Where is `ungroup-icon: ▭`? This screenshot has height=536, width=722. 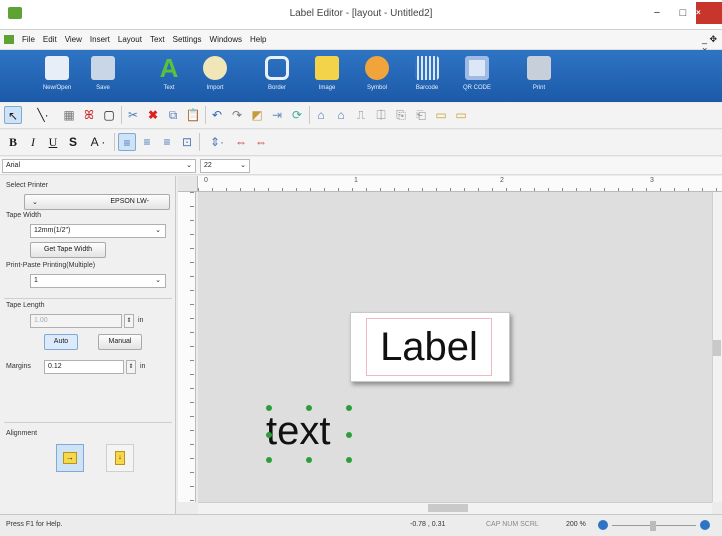 ungroup-icon: ▭ is located at coordinates (461, 115).